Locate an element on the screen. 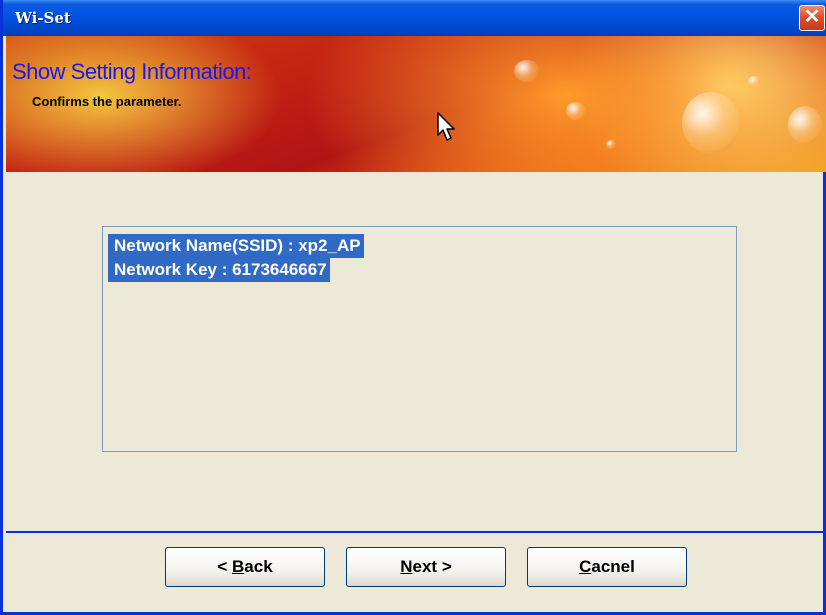 Image resolution: width=826 pixels, height=615 pixels. page-subtitle: Confirms the parameter. is located at coordinates (107, 101).